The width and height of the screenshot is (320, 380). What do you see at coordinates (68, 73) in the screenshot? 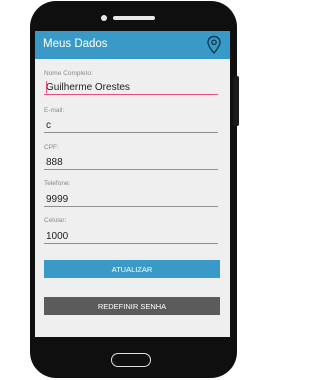
I see `full-name-label: Nome Completo:` at bounding box center [68, 73].